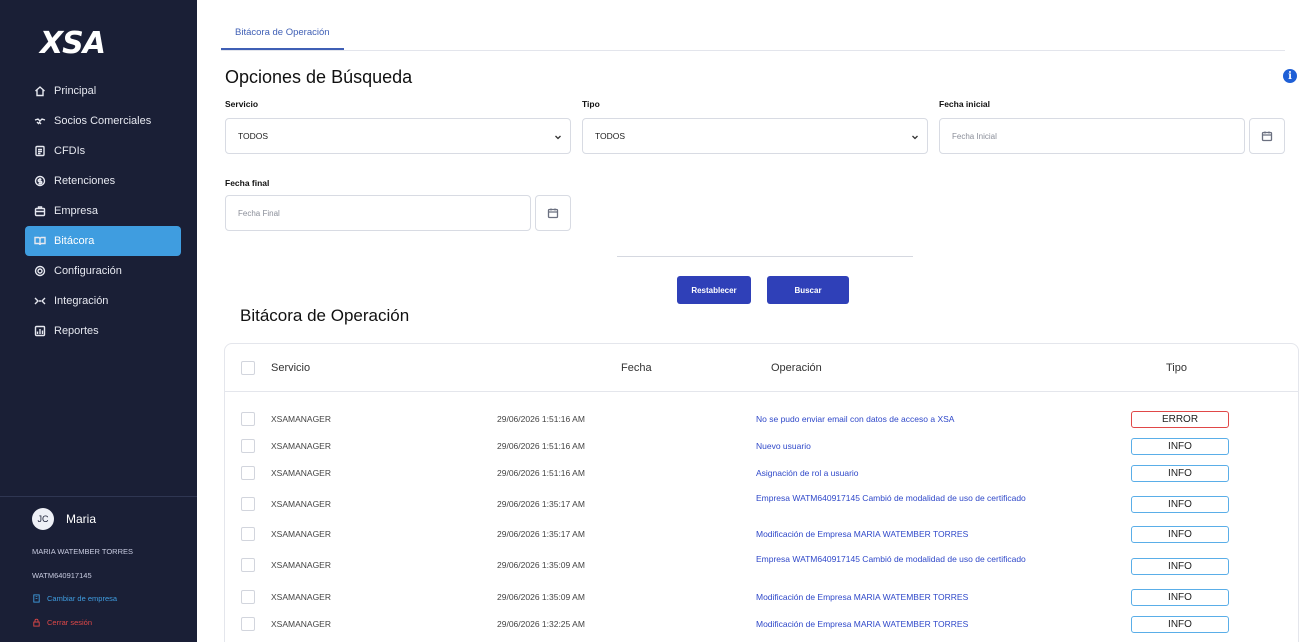  Describe the element at coordinates (62, 575) in the screenshot. I see `user-rfc: WATM640917145` at that location.